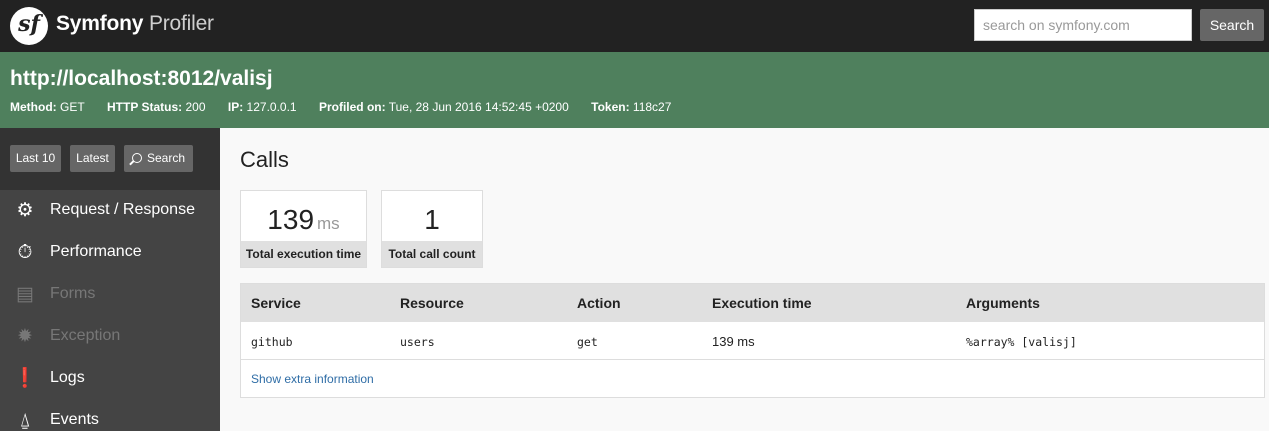 The image size is (1269, 431). Describe the element at coordinates (181, 23) in the screenshot. I see `brand-secondary: Profiler` at that location.